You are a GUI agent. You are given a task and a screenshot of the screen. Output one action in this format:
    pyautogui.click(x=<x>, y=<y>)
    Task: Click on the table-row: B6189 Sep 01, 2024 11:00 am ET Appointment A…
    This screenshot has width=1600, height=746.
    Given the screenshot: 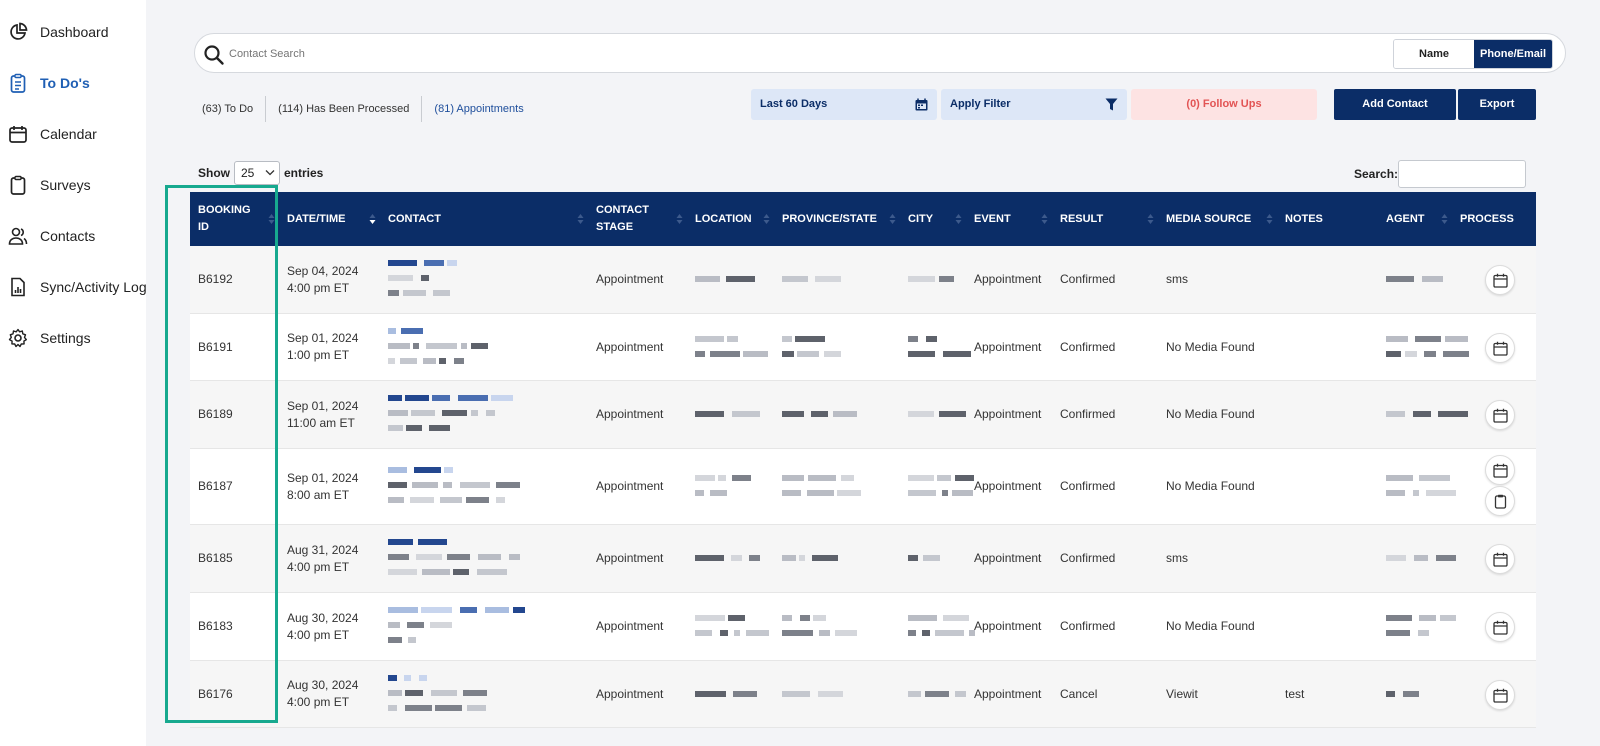 What is the action you would take?
    pyautogui.click(x=863, y=415)
    